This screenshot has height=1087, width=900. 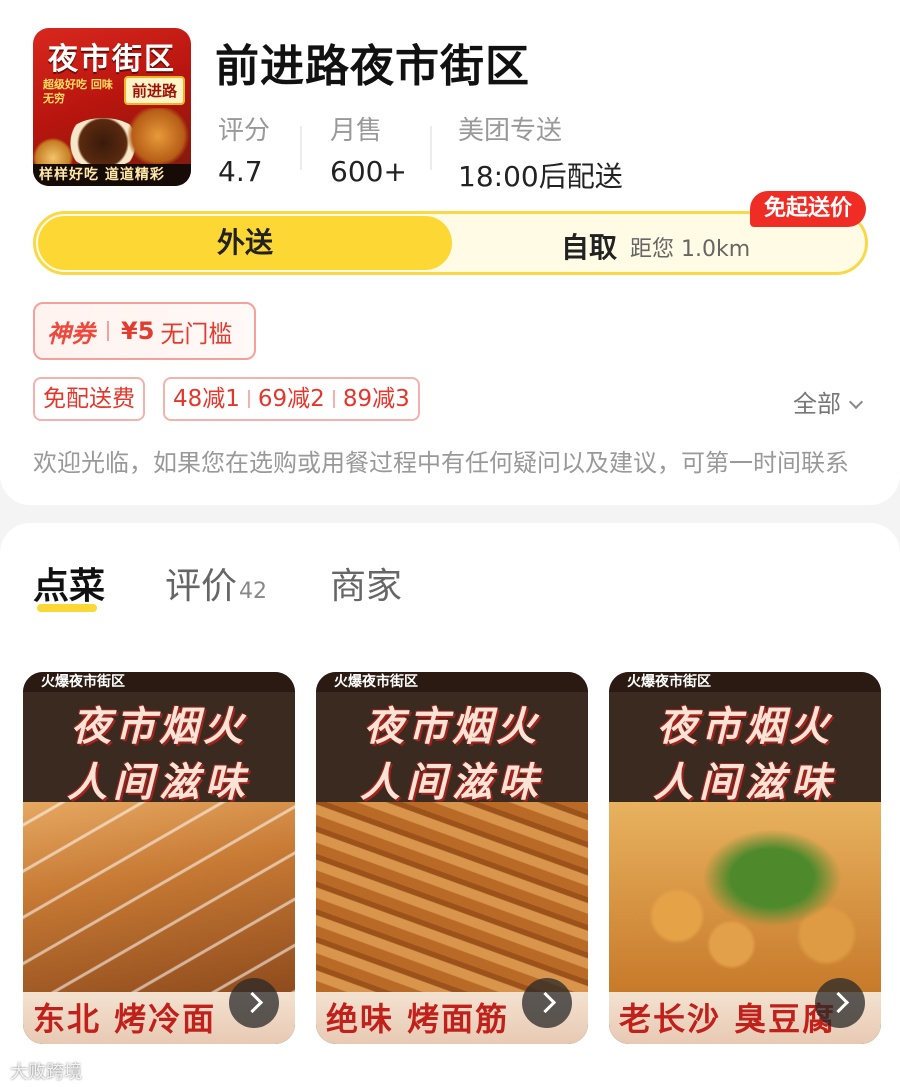 I want to click on discount-item: 69减2, so click(x=291, y=399).